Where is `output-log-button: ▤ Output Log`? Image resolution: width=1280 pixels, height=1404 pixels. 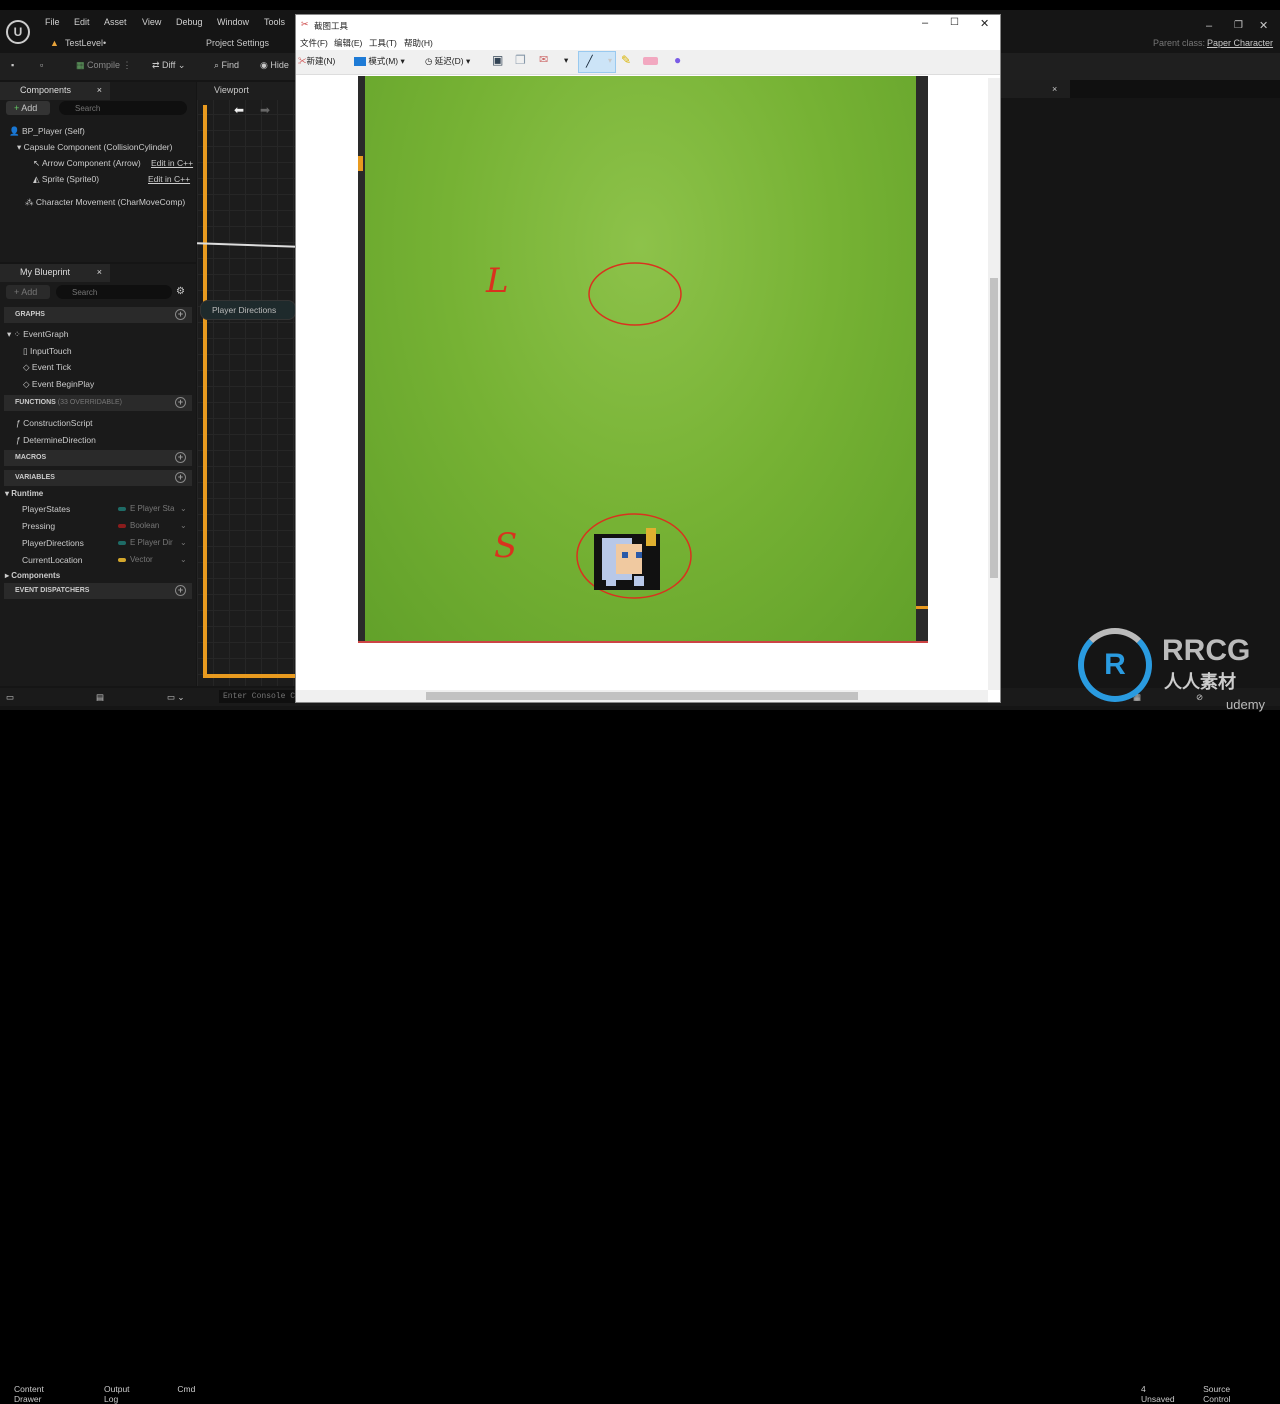
output-log-button: ▤ Output Log is located at coordinates (113, 1048).